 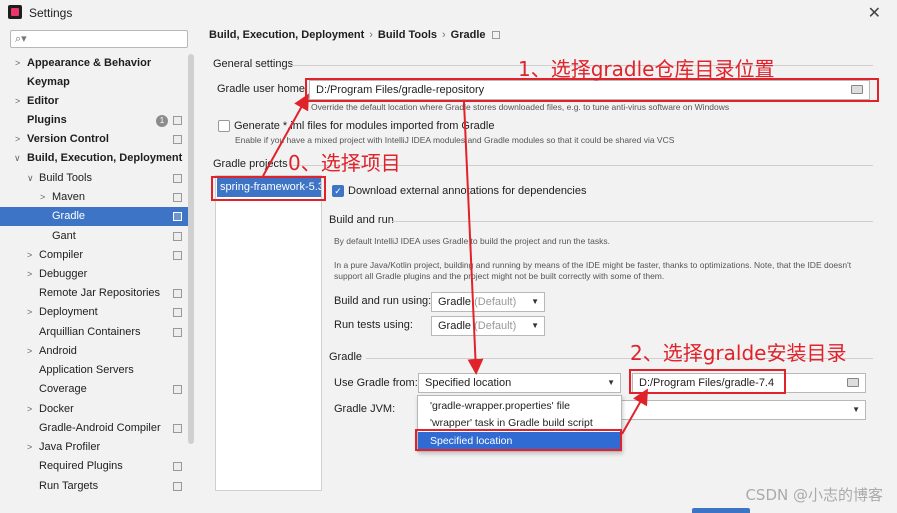 I want to click on arrow-to-gradle-location, so click(x=634, y=411).